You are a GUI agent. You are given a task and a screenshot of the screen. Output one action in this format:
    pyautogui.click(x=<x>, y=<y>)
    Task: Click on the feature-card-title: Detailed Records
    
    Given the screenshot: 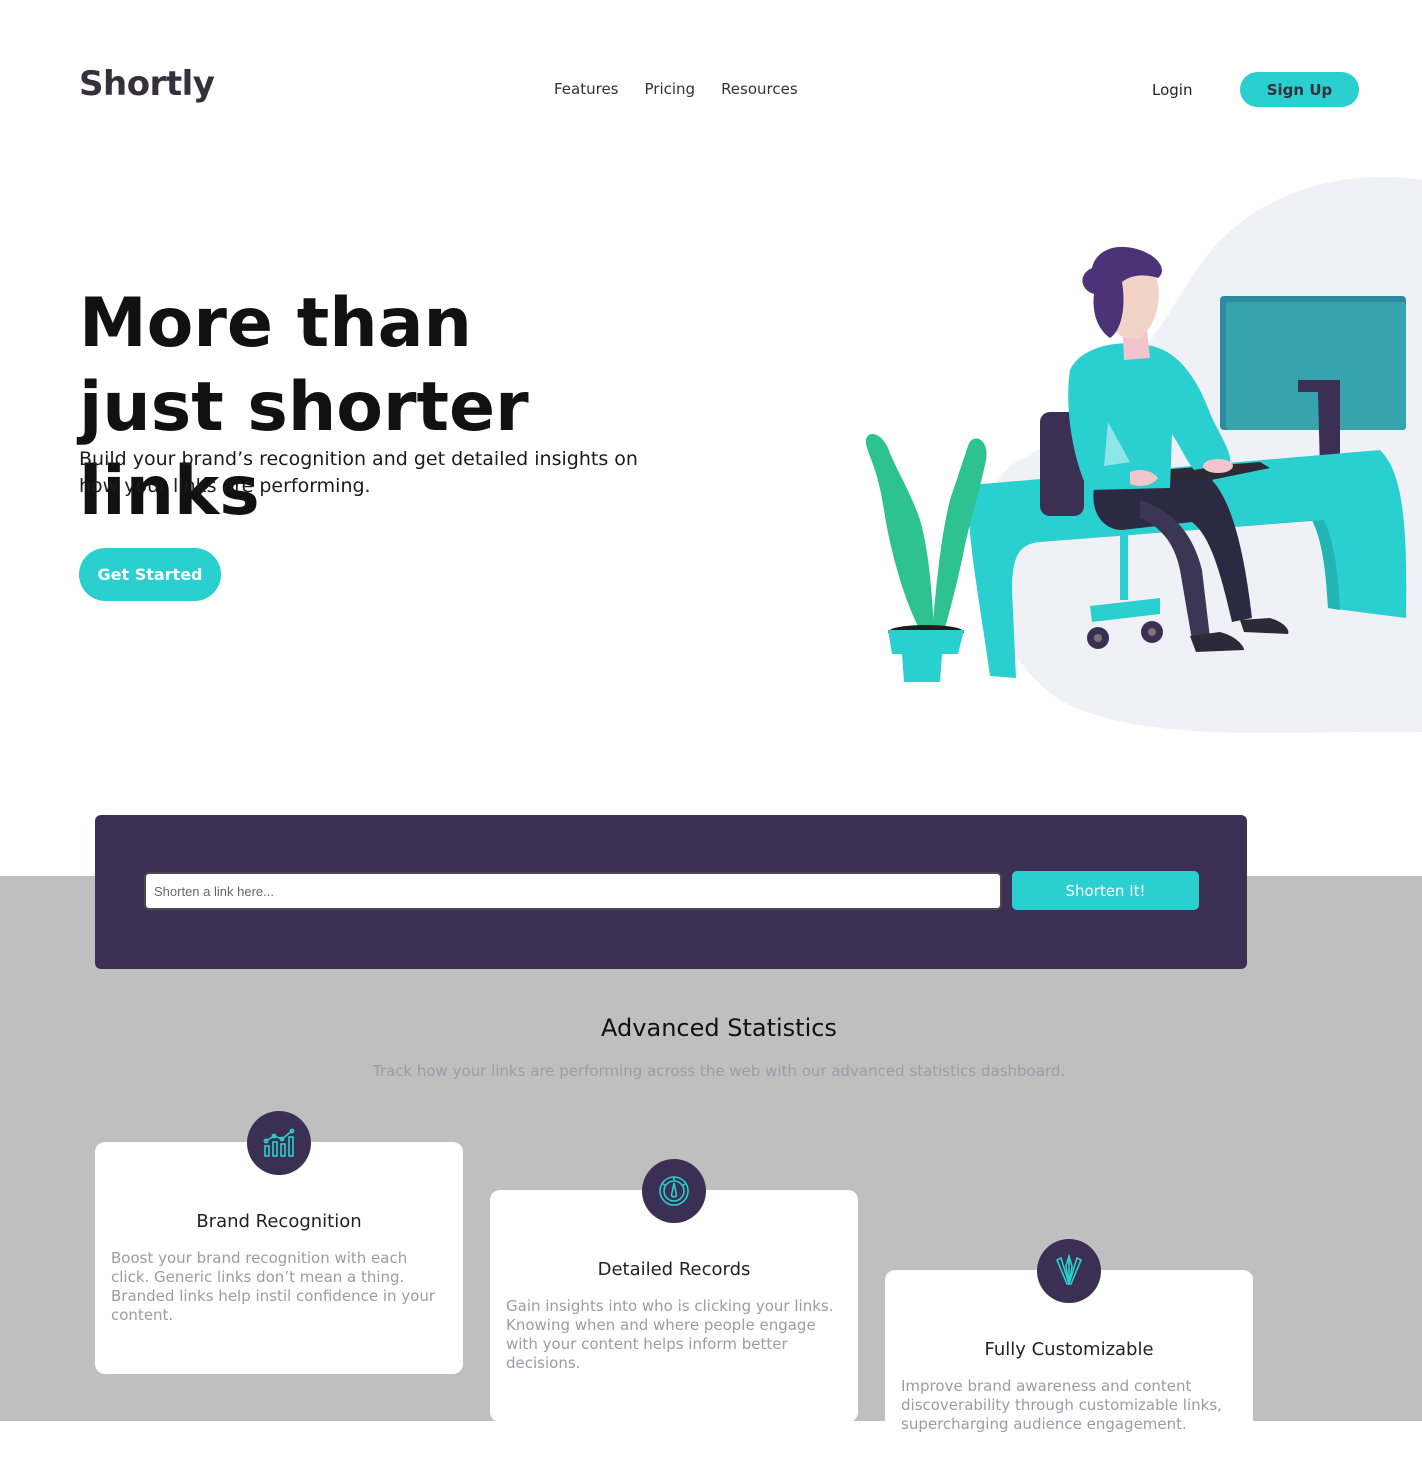 What is the action you would take?
    pyautogui.click(x=674, y=1269)
    